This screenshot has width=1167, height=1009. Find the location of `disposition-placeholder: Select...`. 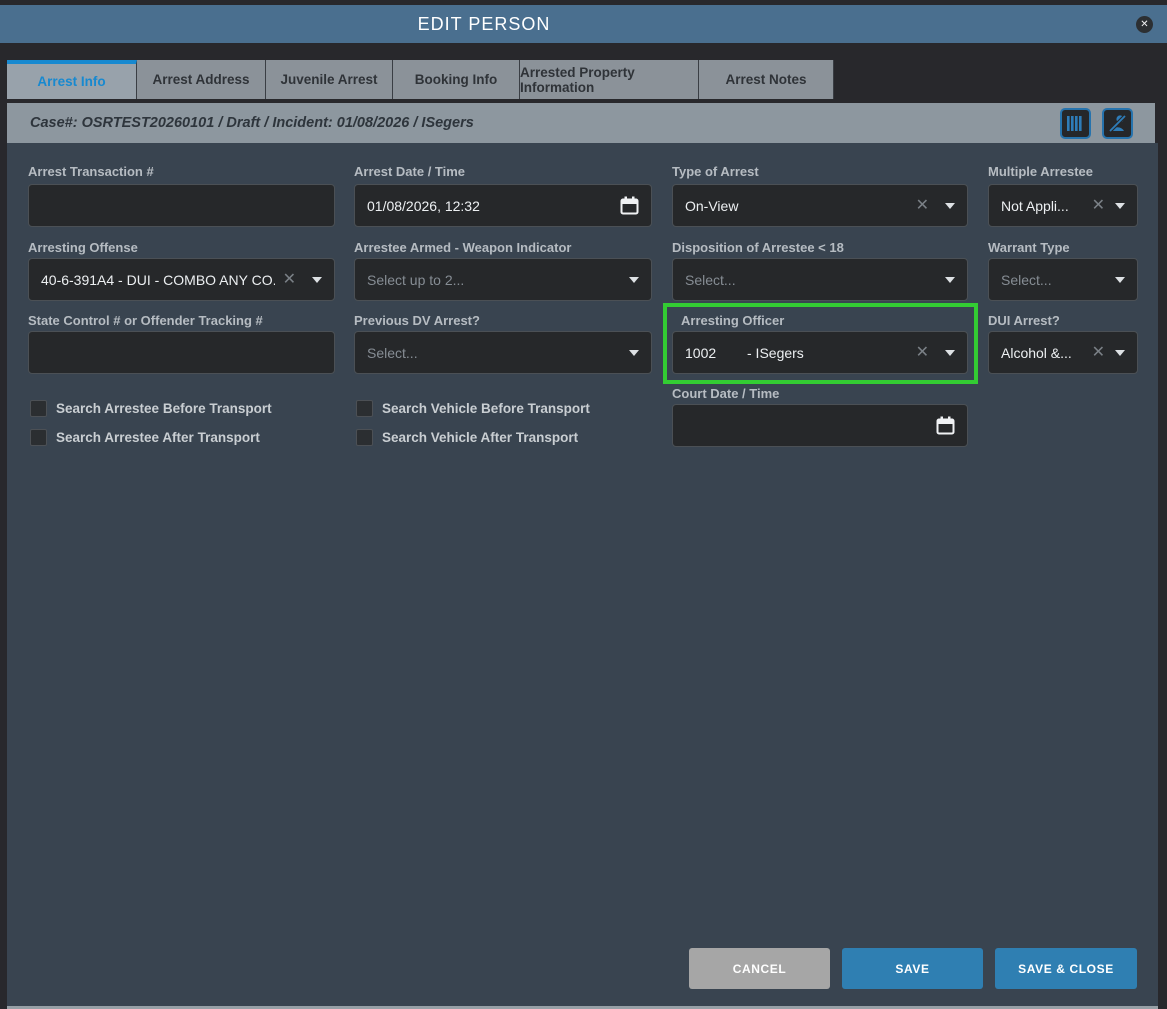

disposition-placeholder: Select... is located at coordinates (710, 279).